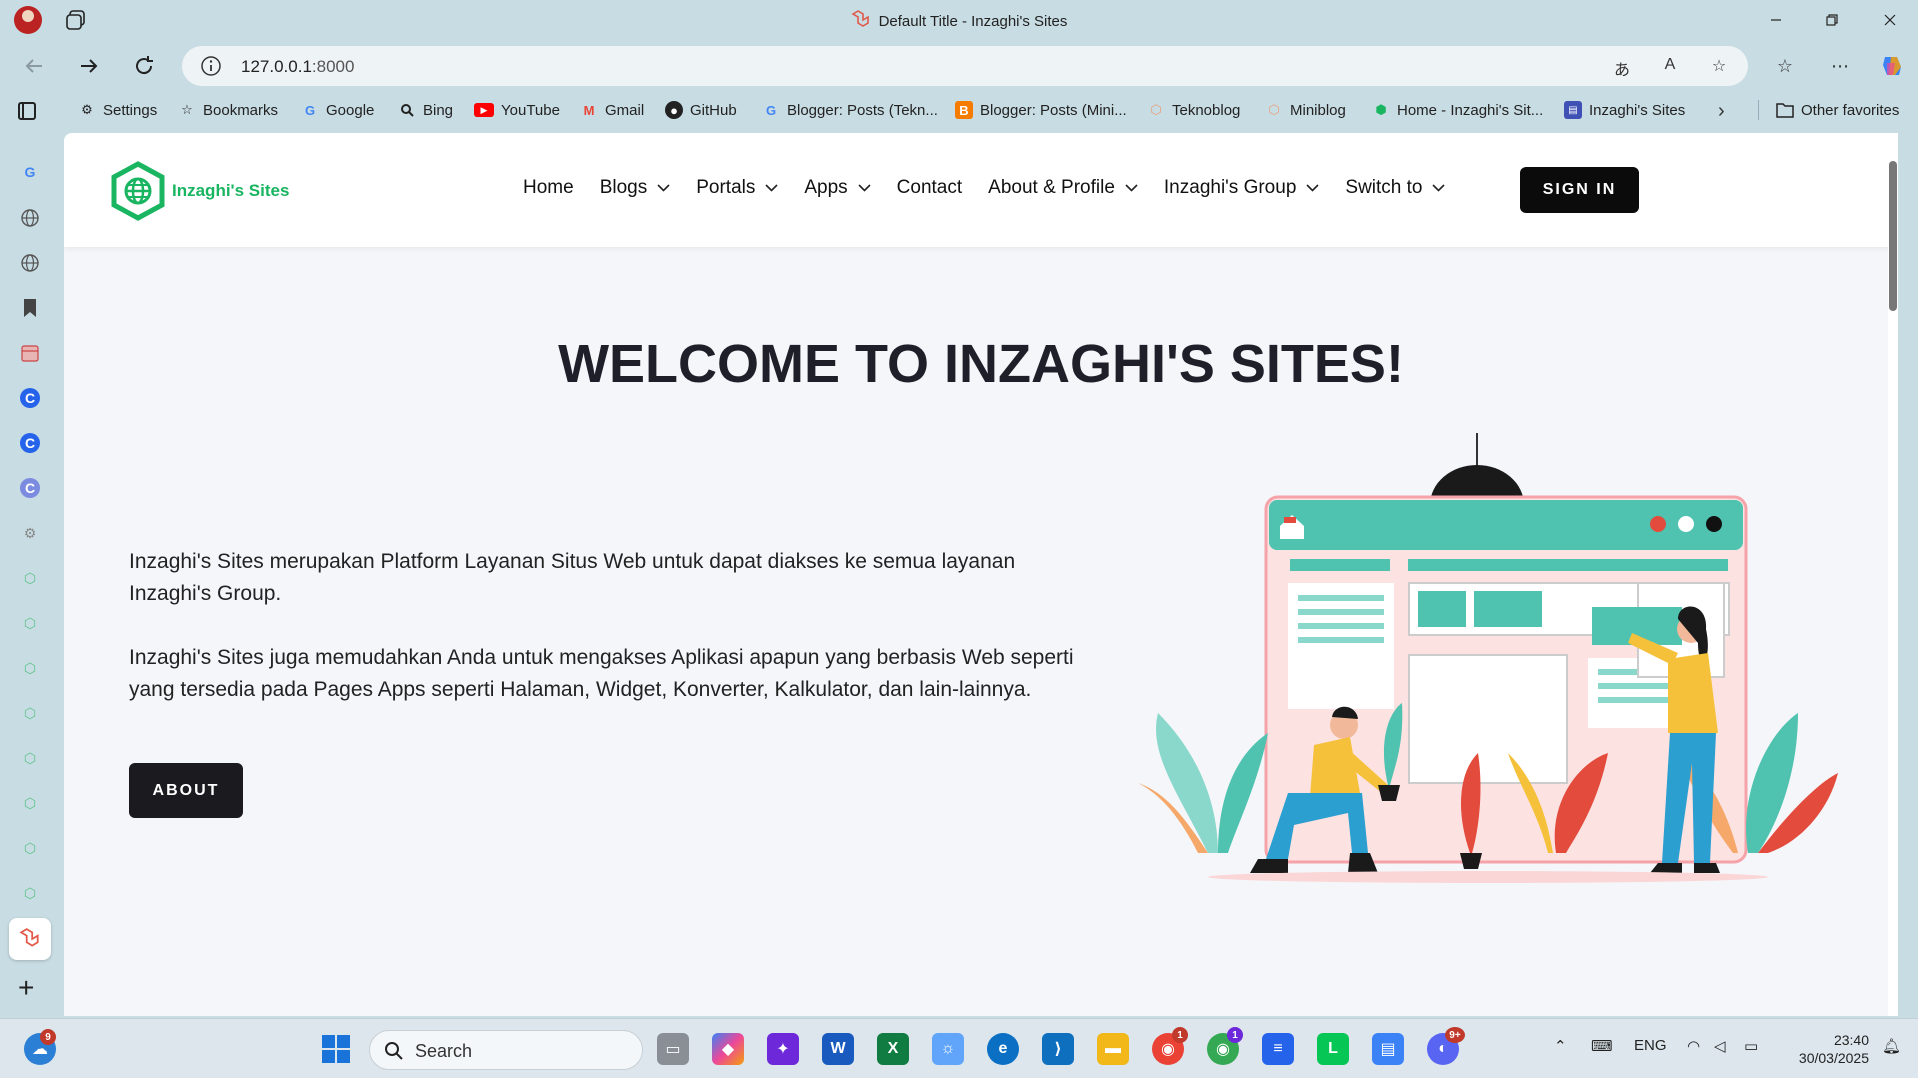  What do you see at coordinates (783, 1049) in the screenshot?
I see `pinned-app-icon: ✦` at bounding box center [783, 1049].